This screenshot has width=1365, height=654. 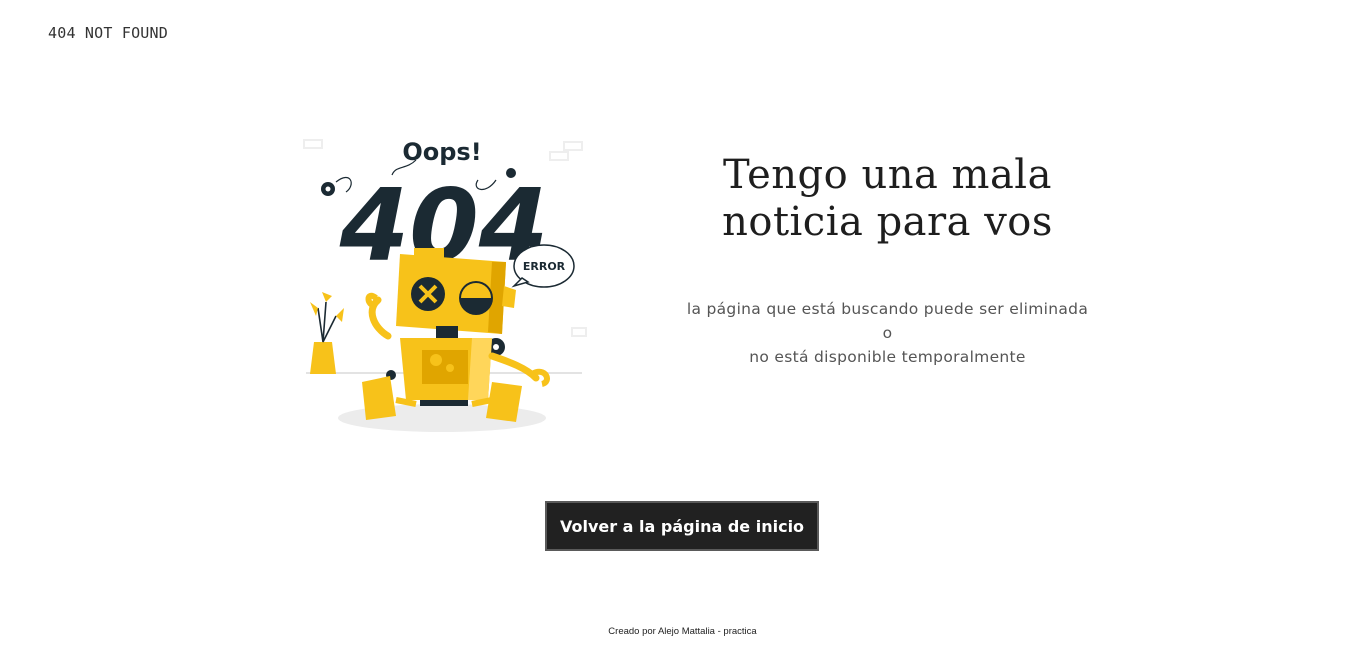 I want to click on robot-body, so click(x=446, y=372).